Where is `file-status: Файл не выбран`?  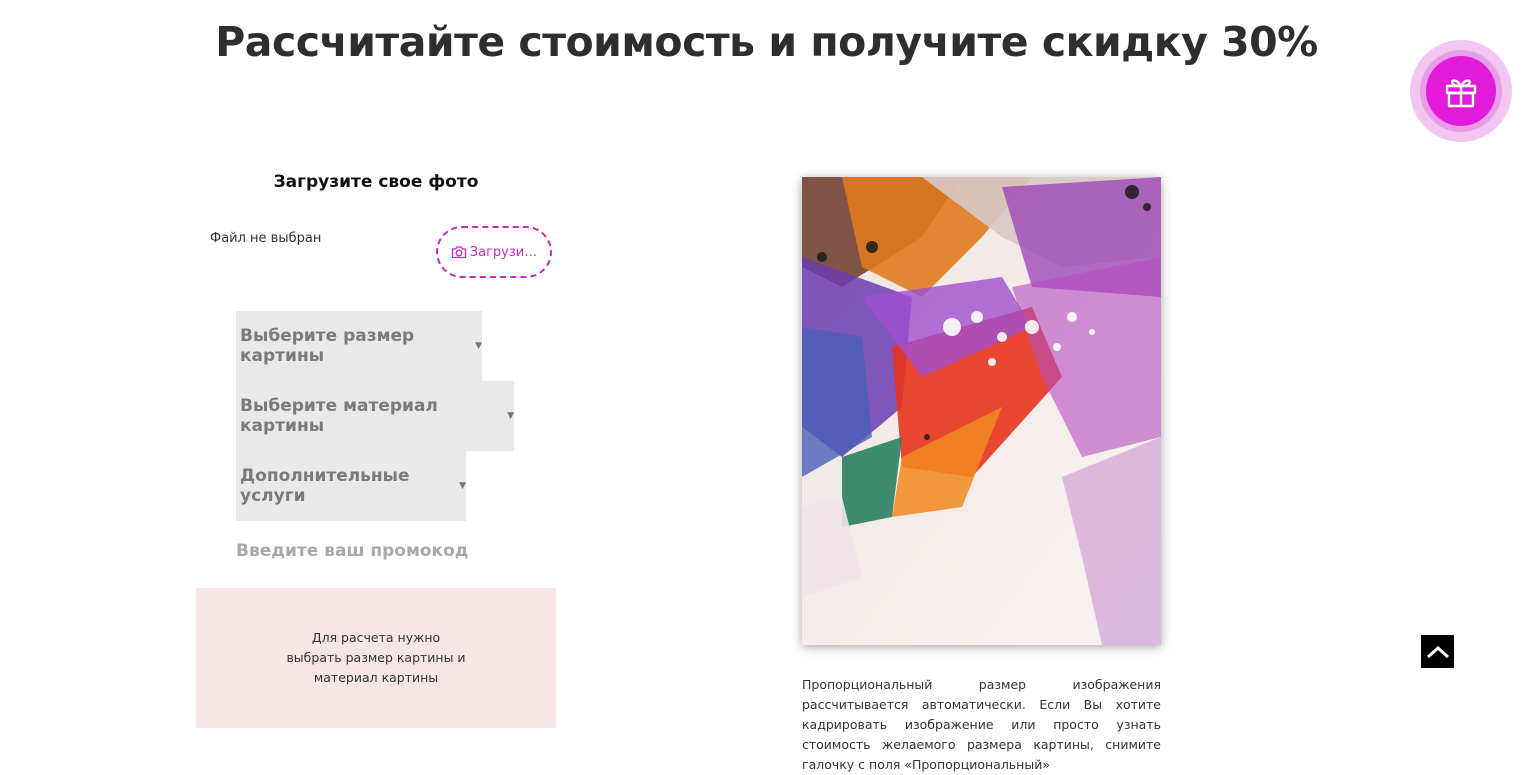 file-status: Файл не выбран is located at coordinates (266, 238).